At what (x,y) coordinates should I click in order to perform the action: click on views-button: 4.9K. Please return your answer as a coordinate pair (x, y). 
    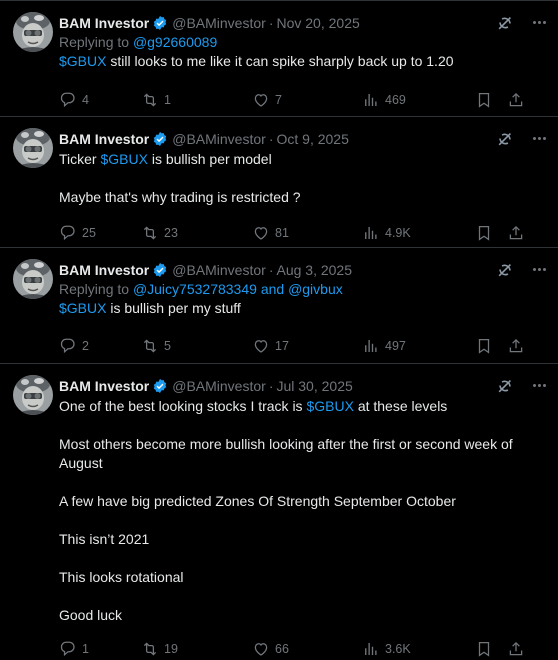
    Looking at the image, I should click on (386, 233).